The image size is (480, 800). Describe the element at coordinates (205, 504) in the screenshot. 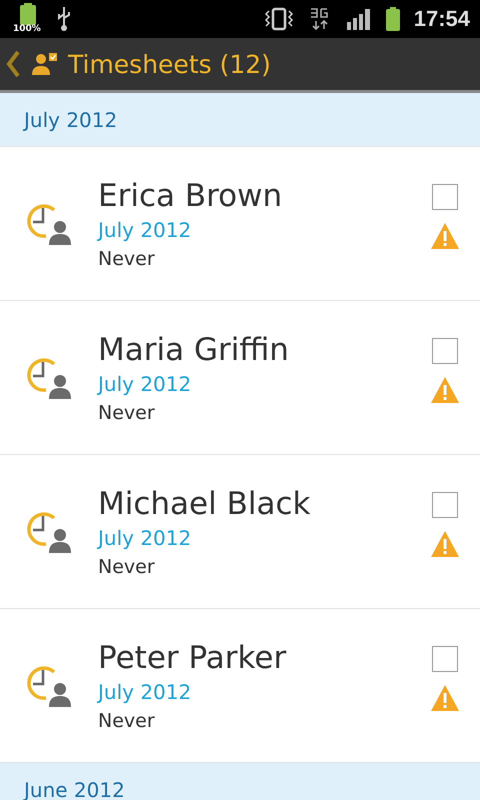

I see `employee-name: Michael Black` at that location.